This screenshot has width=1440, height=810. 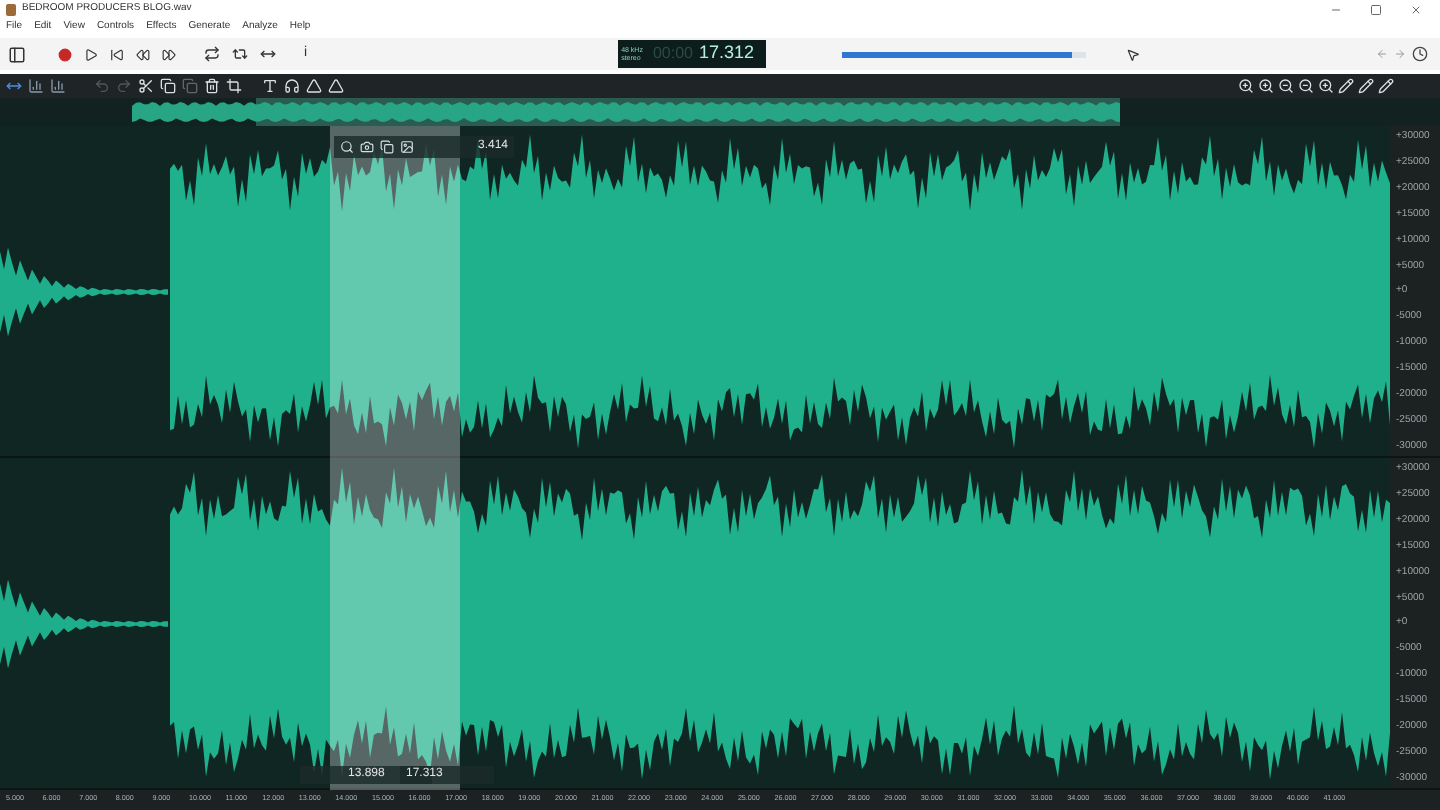 What do you see at coordinates (1132, 54) in the screenshot?
I see `cursor-icon` at bounding box center [1132, 54].